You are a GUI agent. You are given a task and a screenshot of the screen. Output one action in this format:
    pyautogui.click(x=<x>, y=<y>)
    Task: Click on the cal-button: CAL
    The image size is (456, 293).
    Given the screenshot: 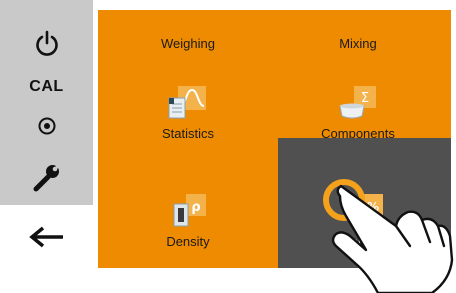 What is the action you would take?
    pyautogui.click(x=46, y=87)
    